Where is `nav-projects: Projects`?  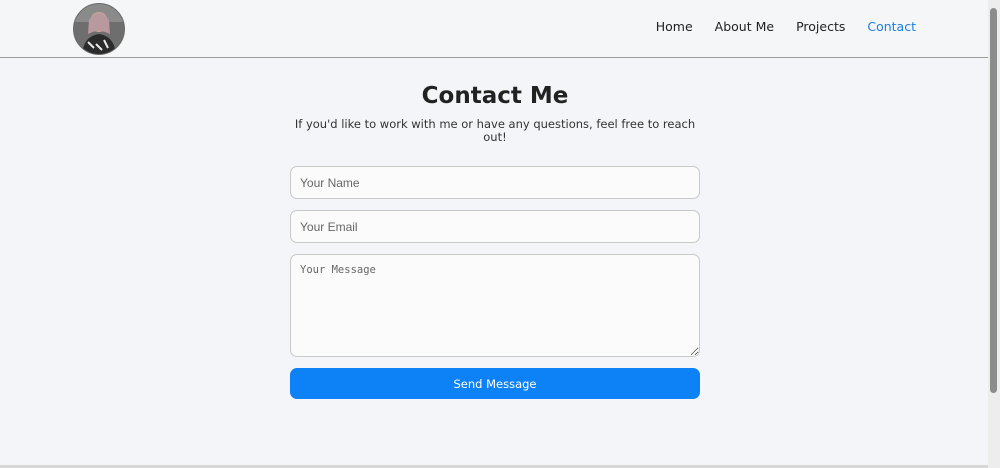 nav-projects: Projects is located at coordinates (820, 26).